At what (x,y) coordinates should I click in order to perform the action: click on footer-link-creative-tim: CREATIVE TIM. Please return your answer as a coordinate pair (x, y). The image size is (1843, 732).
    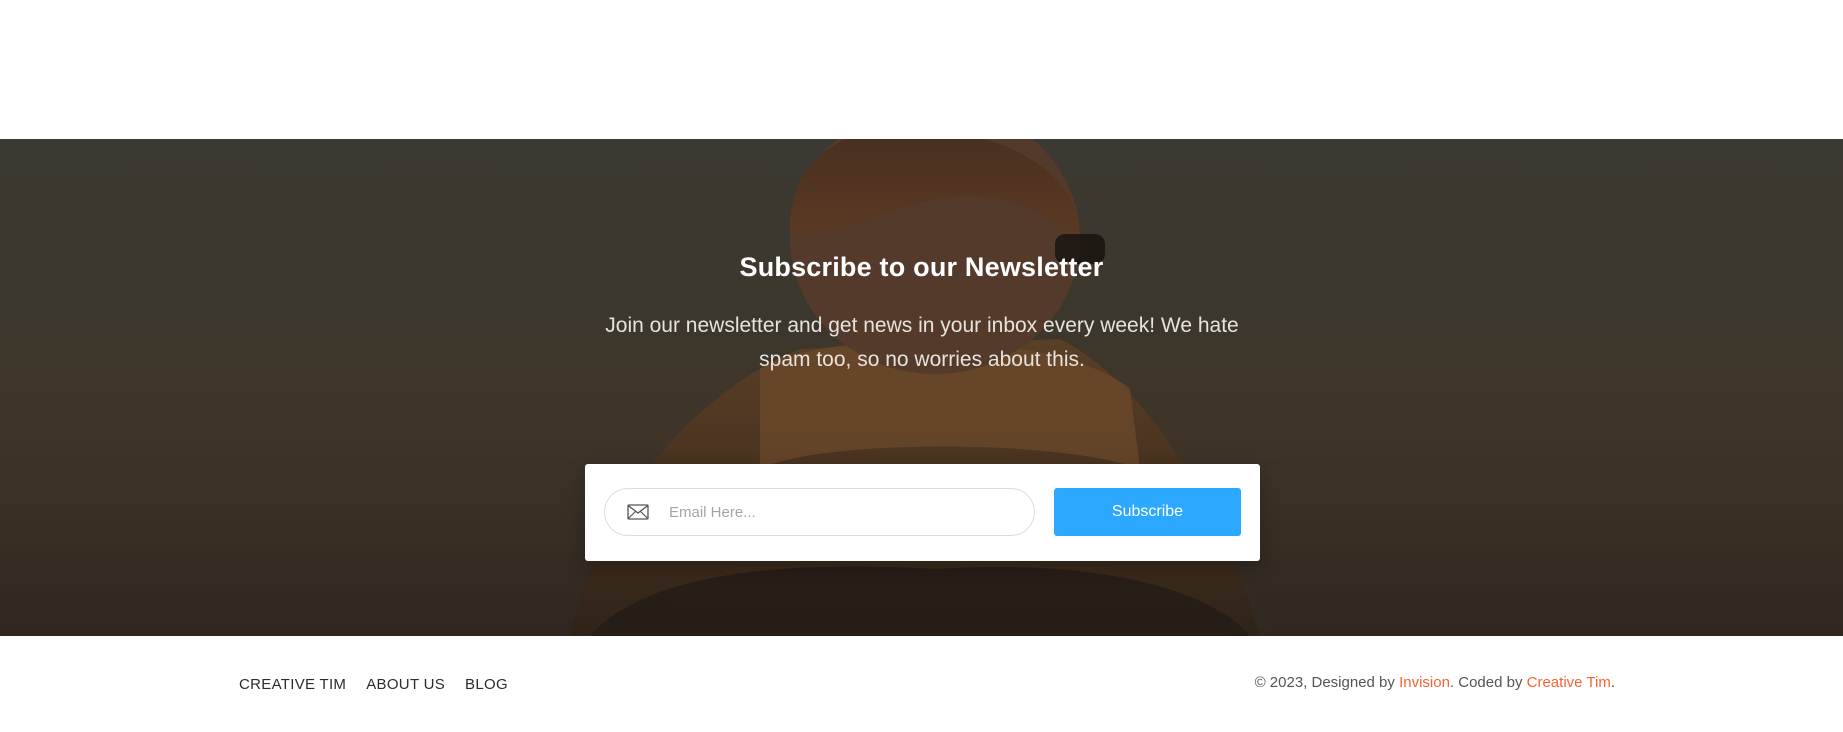
    Looking at the image, I should click on (292, 684).